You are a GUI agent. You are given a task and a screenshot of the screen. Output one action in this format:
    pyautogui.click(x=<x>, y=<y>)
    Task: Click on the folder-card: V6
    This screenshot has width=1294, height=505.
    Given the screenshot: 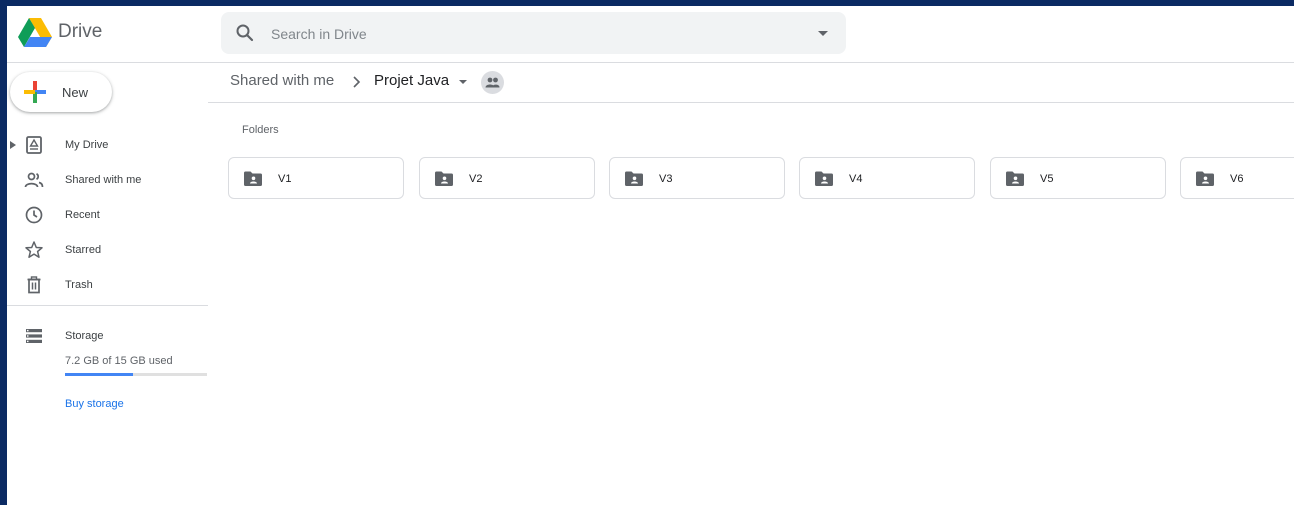 What is the action you would take?
    pyautogui.click(x=1237, y=178)
    